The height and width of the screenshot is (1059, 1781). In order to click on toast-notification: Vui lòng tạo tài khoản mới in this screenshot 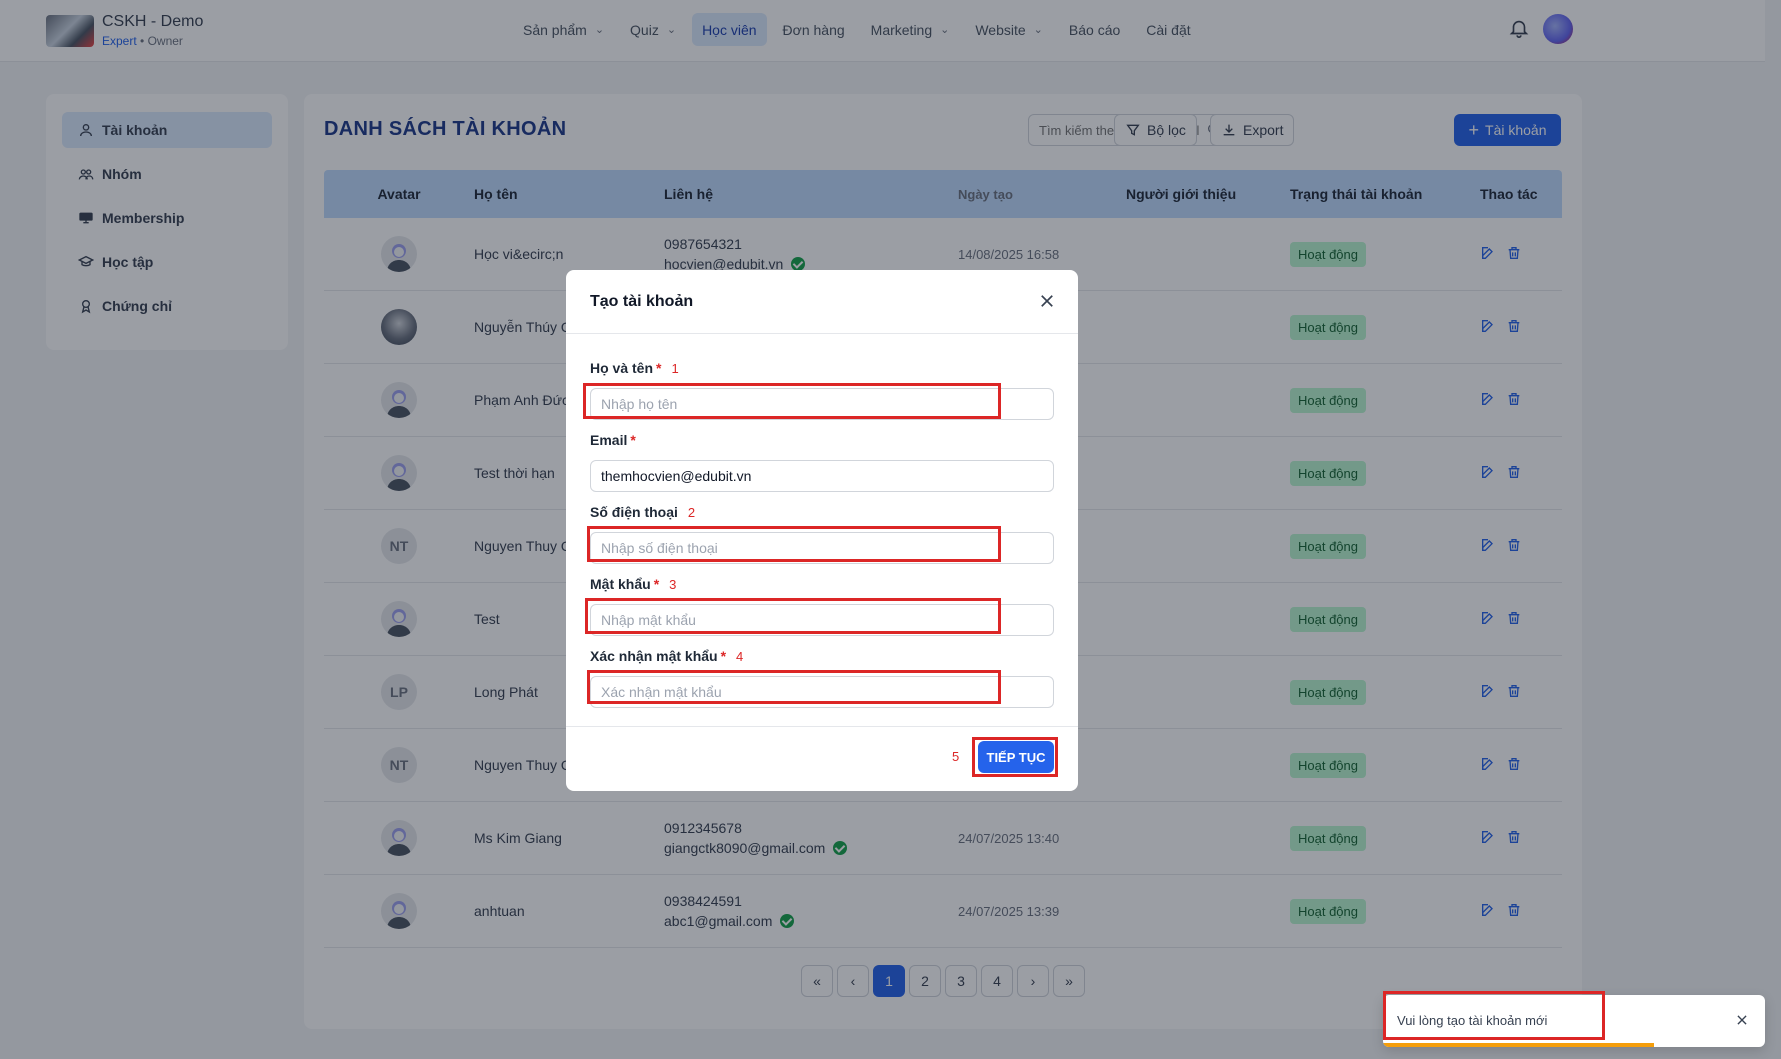, I will do `click(1574, 1021)`.